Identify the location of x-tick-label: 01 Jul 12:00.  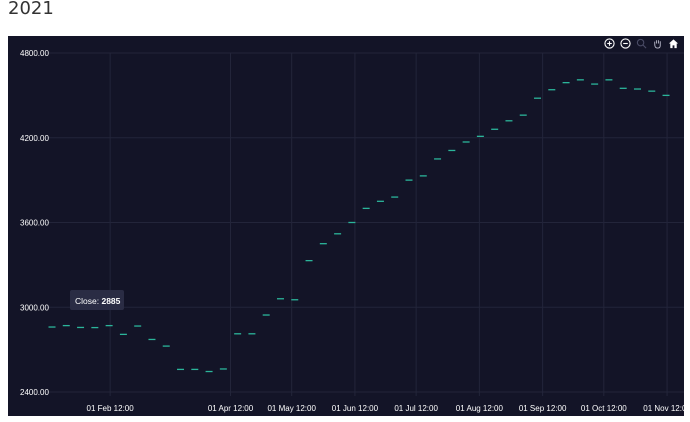
(416, 408).